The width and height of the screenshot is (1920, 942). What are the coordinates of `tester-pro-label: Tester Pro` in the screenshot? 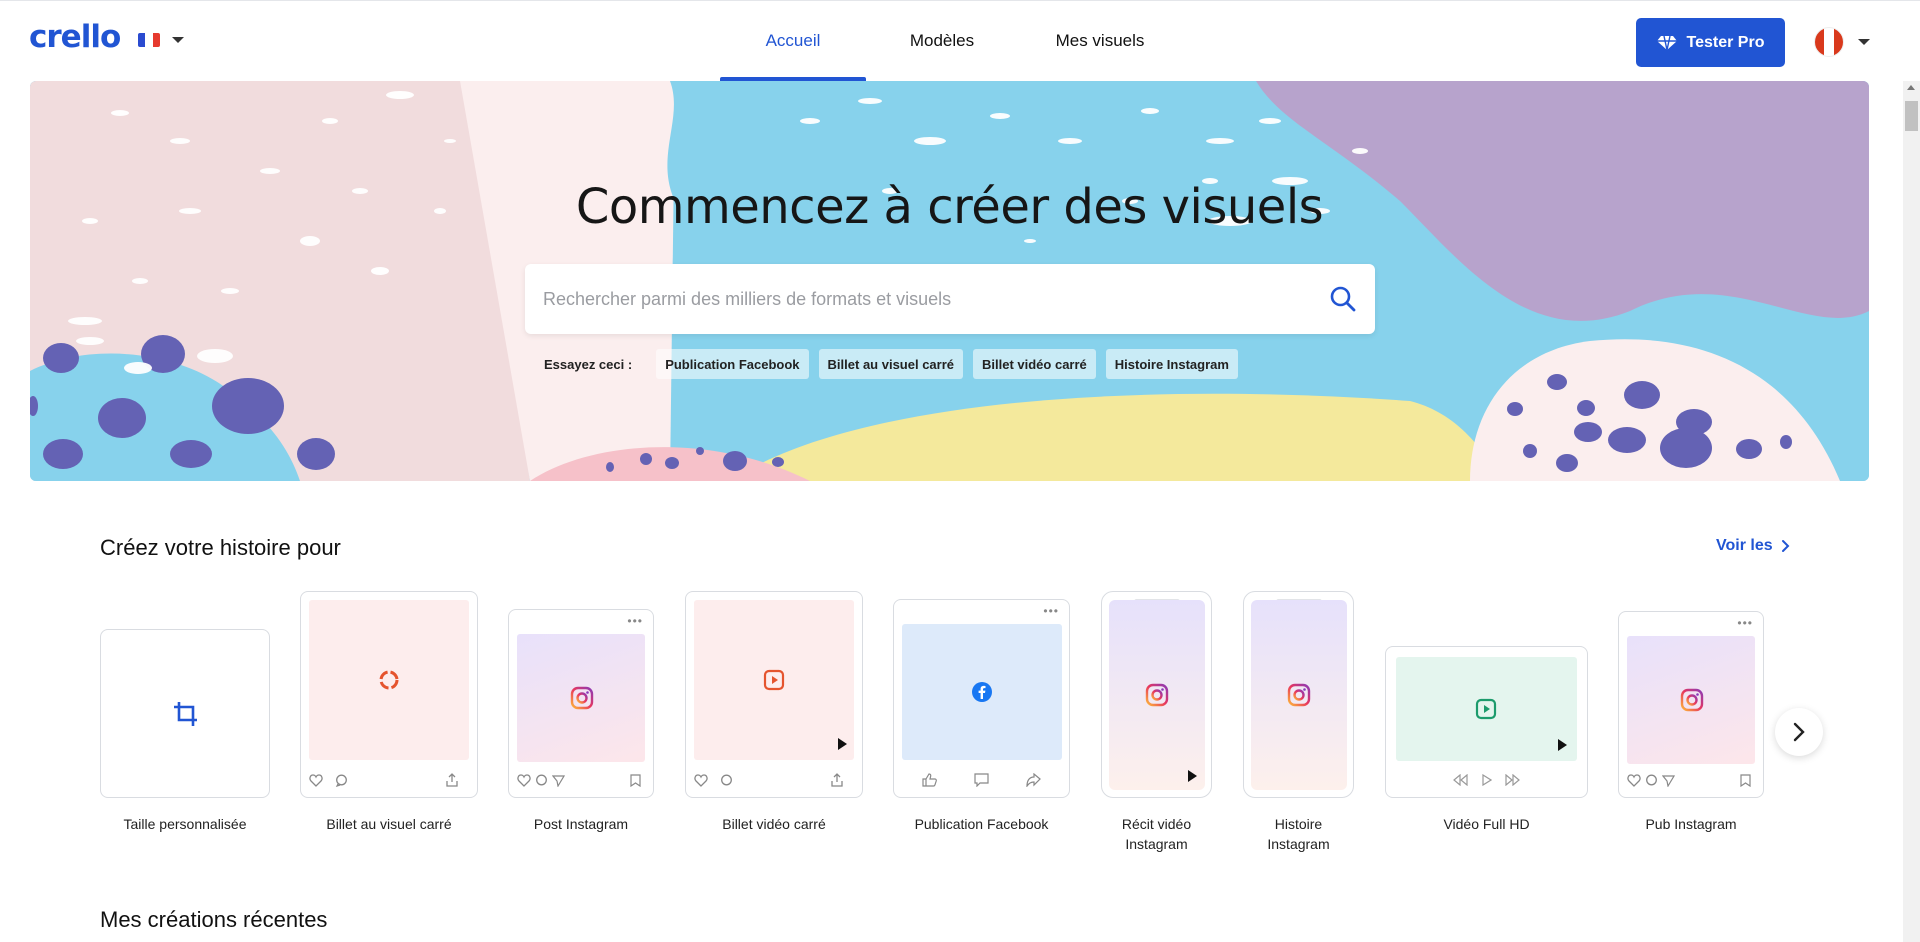 It's located at (1725, 42).